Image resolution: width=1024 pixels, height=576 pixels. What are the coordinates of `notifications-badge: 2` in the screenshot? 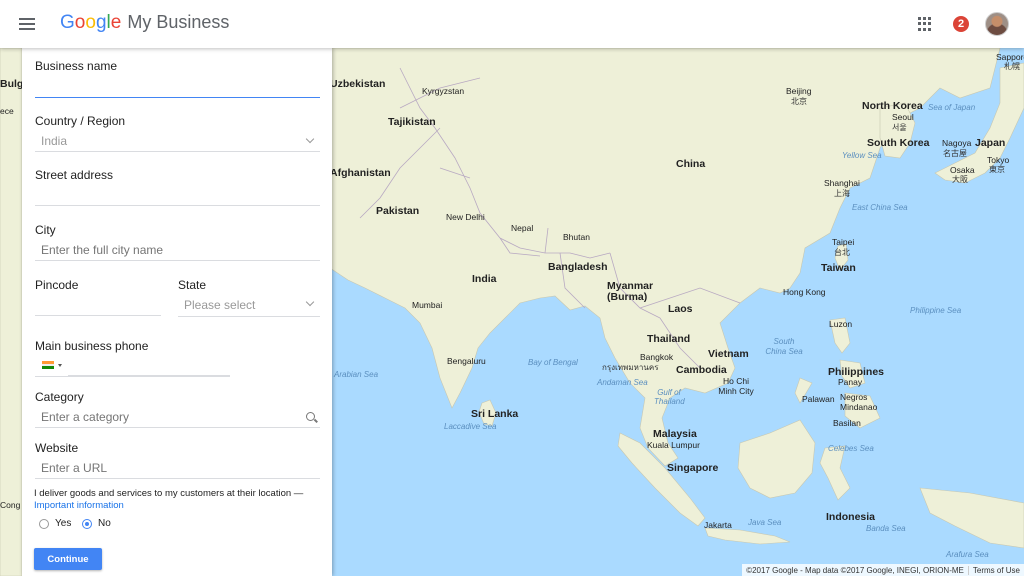 It's located at (961, 24).